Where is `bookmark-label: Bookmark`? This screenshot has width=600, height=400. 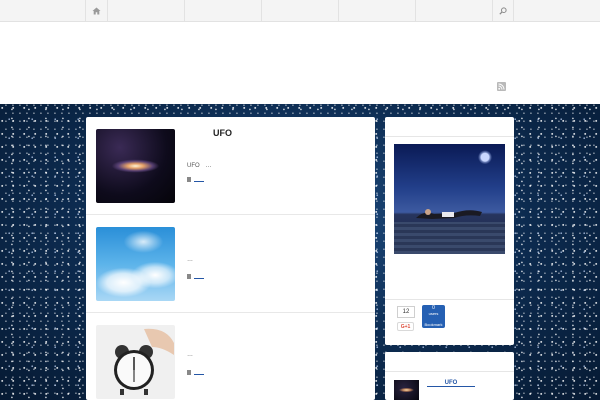
bookmark-label: Bookmark is located at coordinates (433, 324).